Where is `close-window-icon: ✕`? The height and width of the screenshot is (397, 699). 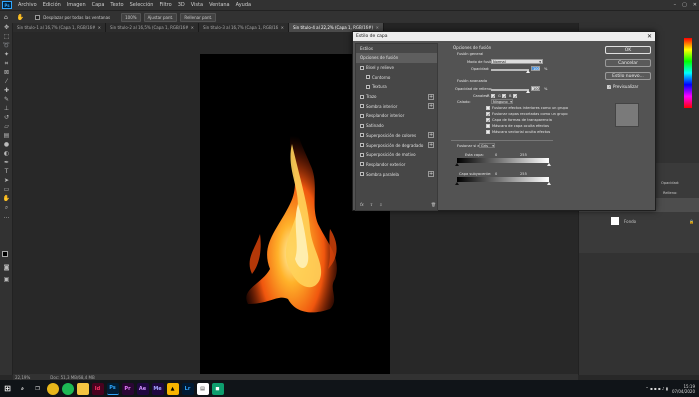
close-window-icon: ✕ is located at coordinates (695, 5).